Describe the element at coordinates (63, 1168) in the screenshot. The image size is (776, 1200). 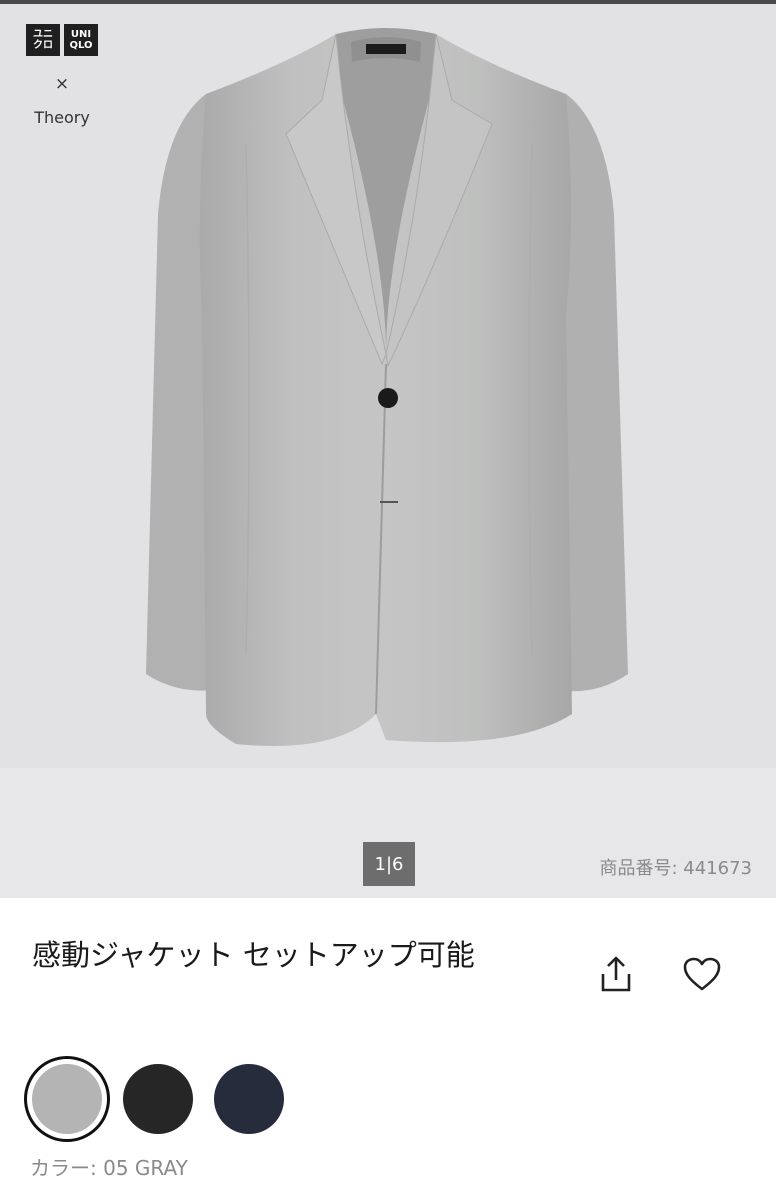
I see `color-label-prefix: カラー:` at that location.